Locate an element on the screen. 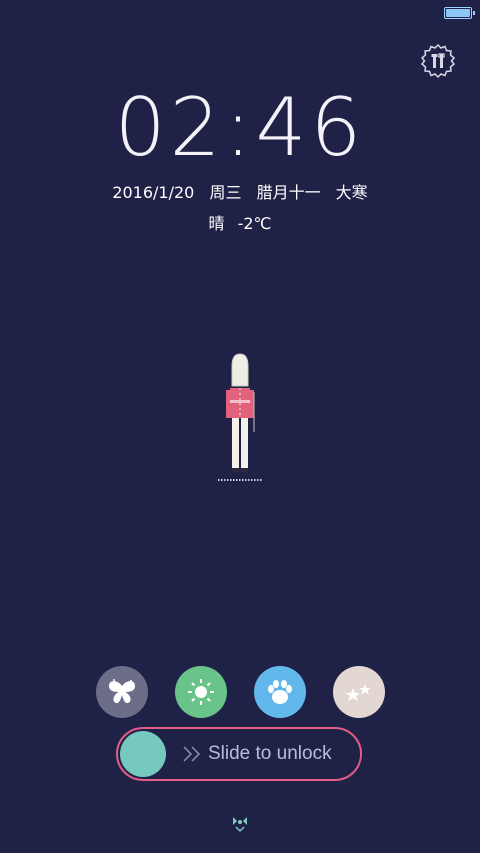  lunar-date: 腊月十一 is located at coordinates (288, 192).